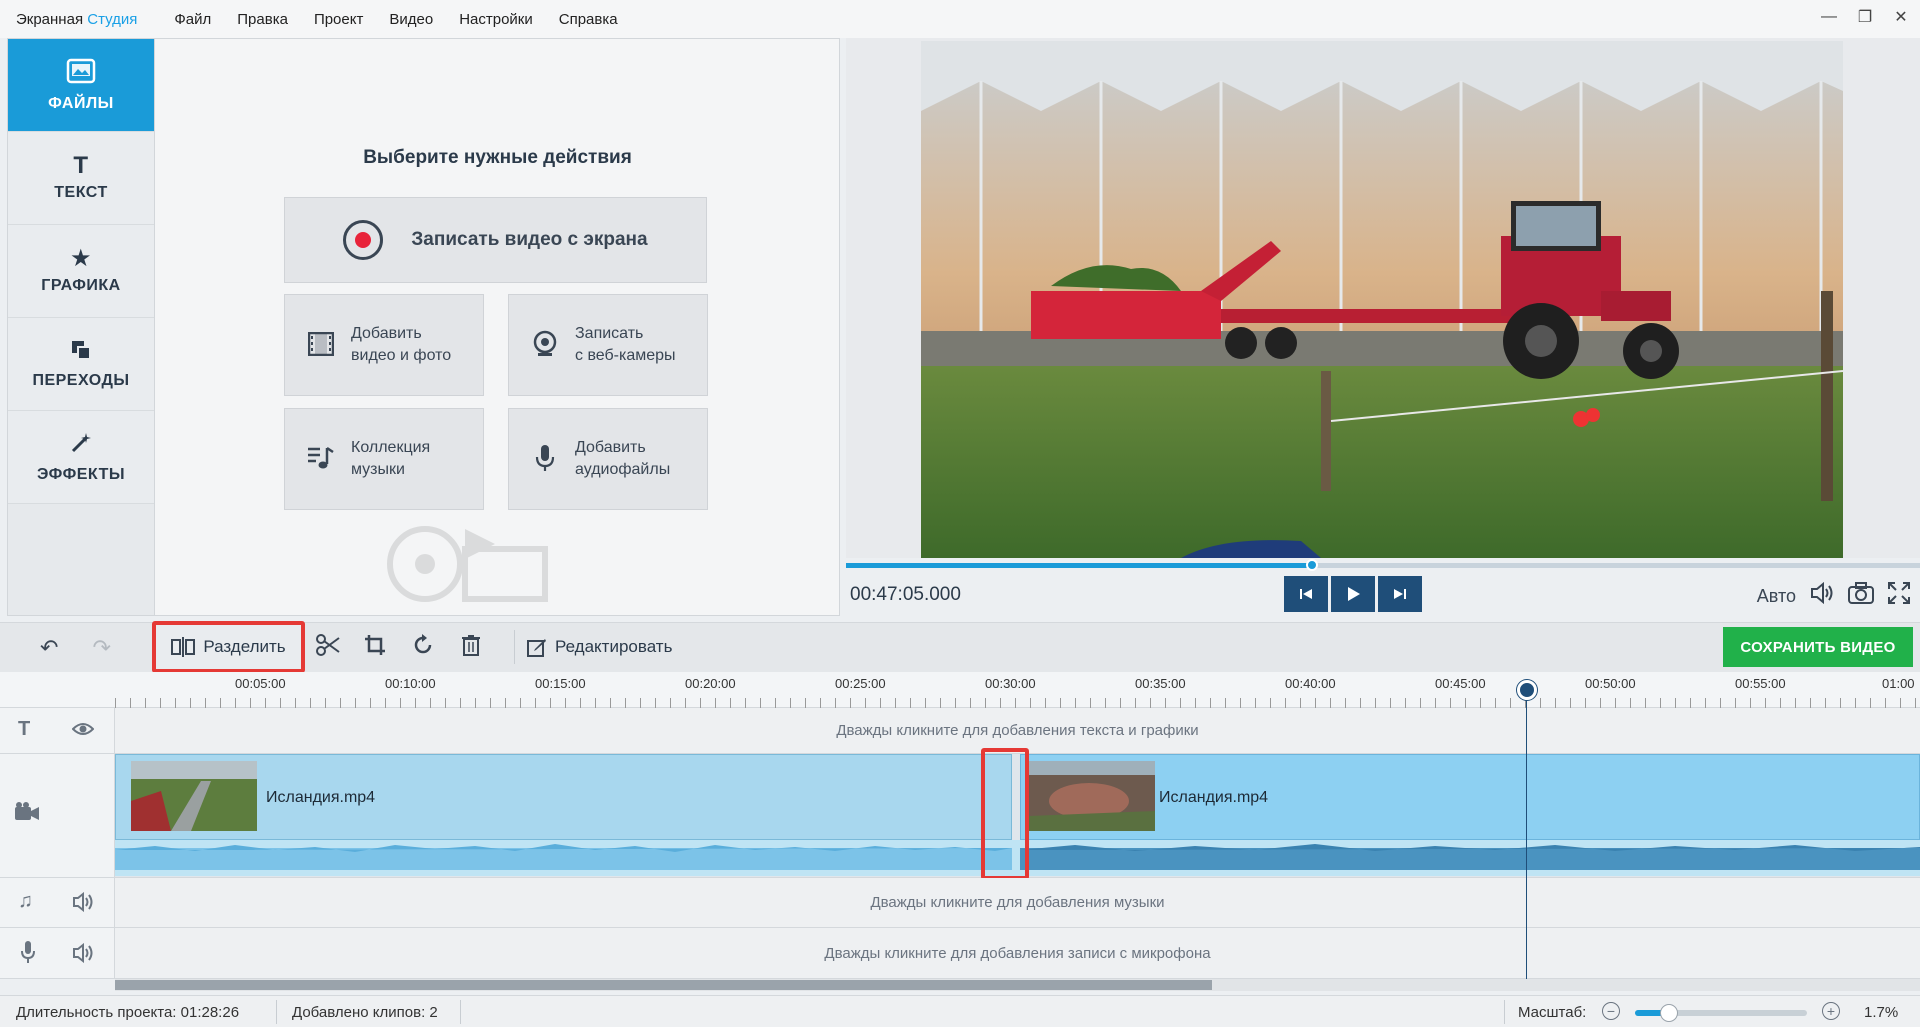 This screenshot has width=1920, height=1027. Describe the element at coordinates (81, 103) in the screenshot. I see `sidebar-item-label: ФАЙЛЫ` at that location.